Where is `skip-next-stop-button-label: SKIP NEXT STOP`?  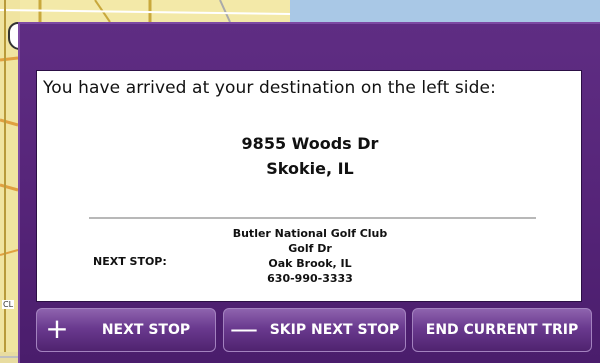 skip-next-stop-button-label: SKIP NEXT STOP is located at coordinates (334, 330).